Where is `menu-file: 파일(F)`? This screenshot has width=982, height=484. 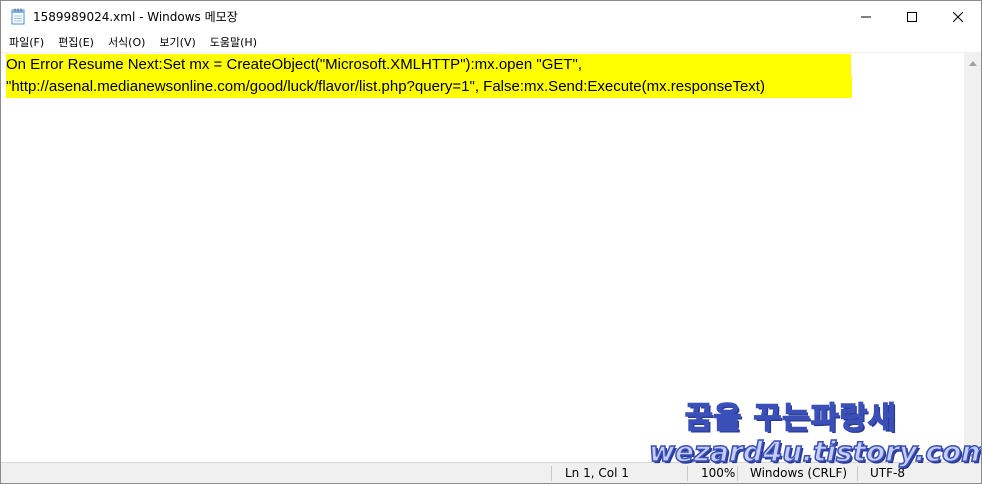
menu-file: 파일(F) is located at coordinates (26, 42).